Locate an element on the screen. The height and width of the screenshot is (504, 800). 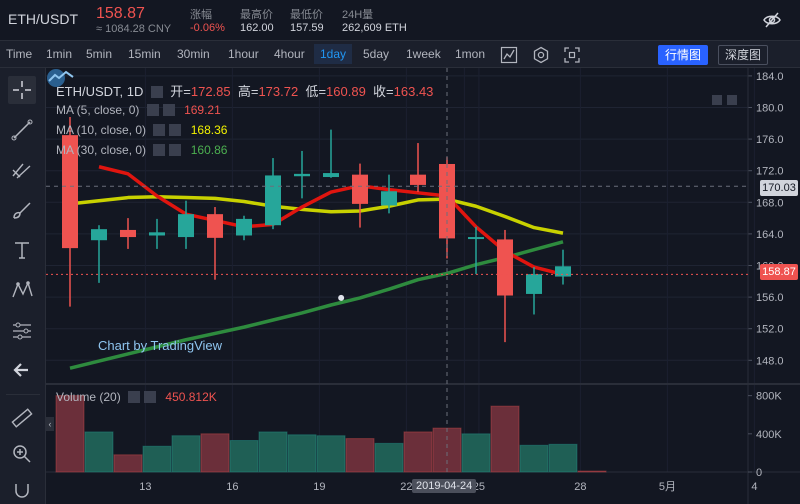
tradingview-logo-icon is located at coordinates (60, 78).